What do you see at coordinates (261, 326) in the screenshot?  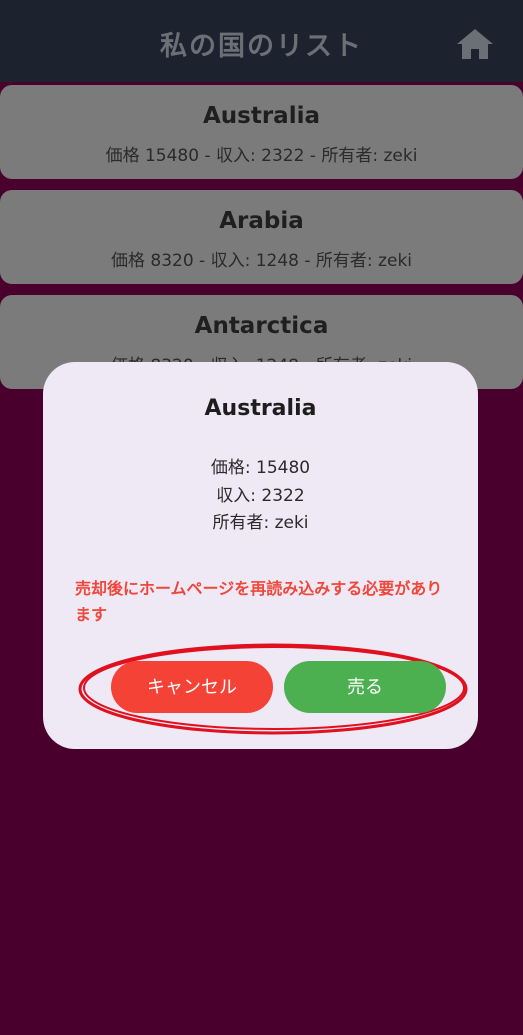 I see `country-name: Antarctica` at bounding box center [261, 326].